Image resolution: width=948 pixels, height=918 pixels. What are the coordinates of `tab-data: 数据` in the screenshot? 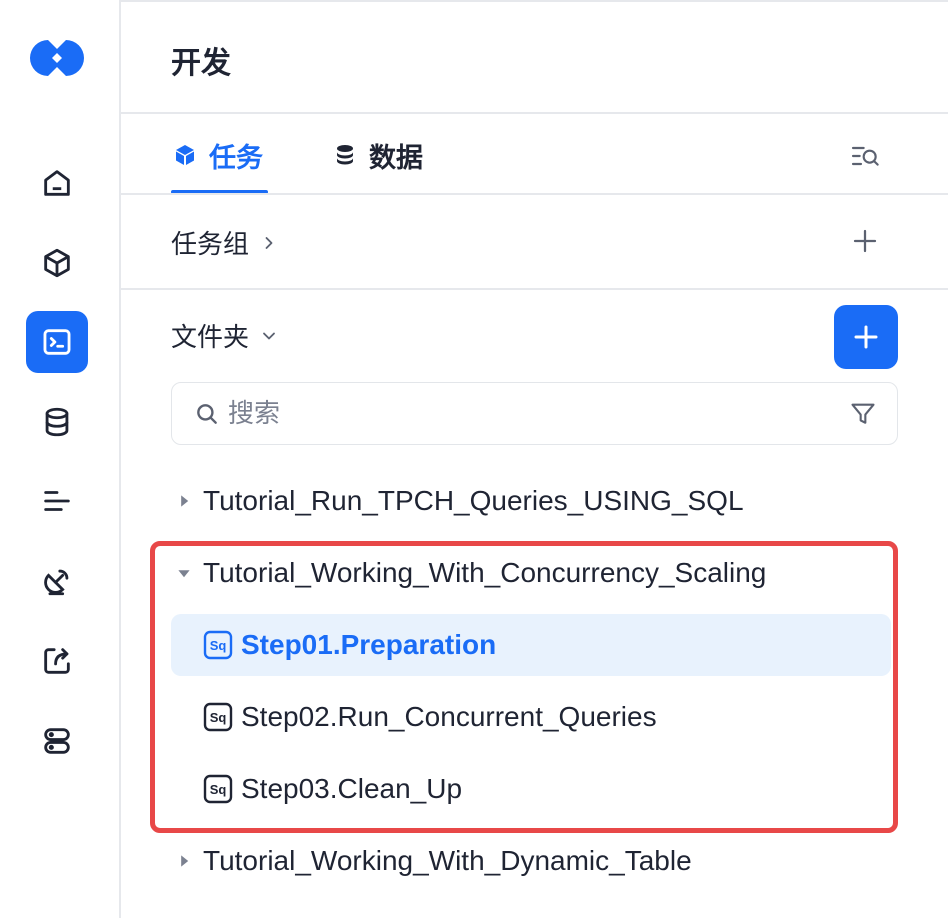 It's located at (378, 155).